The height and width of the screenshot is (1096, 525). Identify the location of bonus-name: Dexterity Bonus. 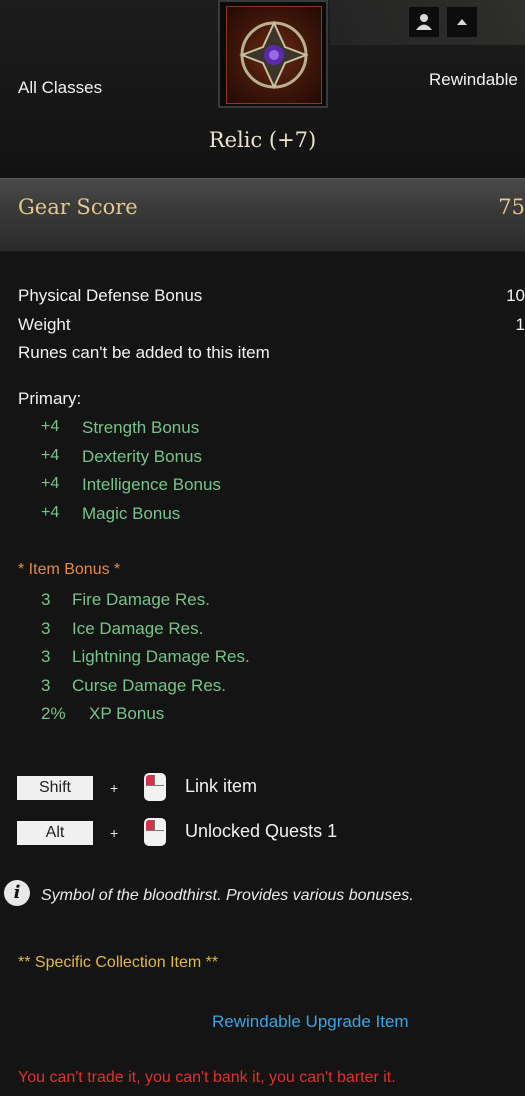
(142, 456).